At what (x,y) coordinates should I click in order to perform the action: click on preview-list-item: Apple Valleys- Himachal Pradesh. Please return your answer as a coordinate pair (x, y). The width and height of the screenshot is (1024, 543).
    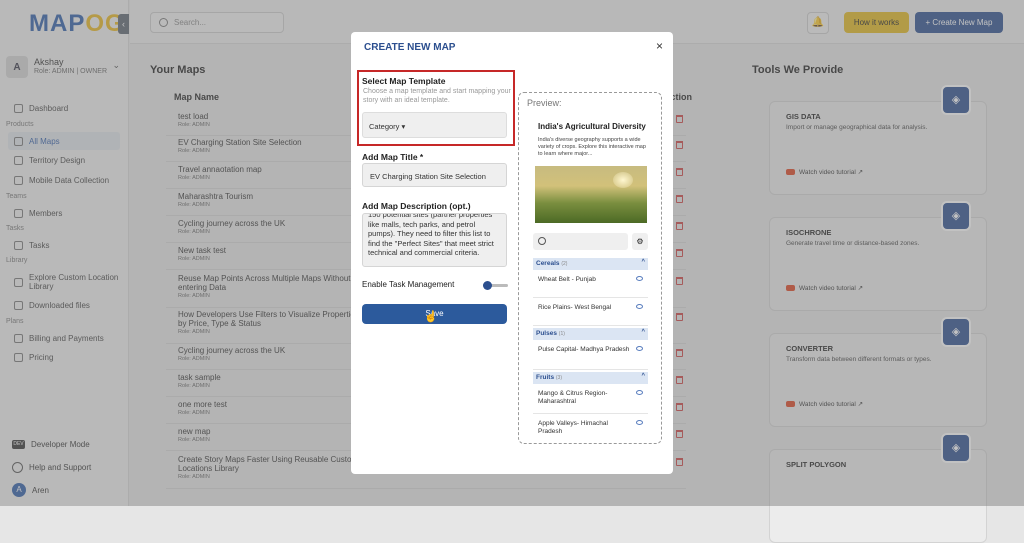
    Looking at the image, I should click on (590, 431).